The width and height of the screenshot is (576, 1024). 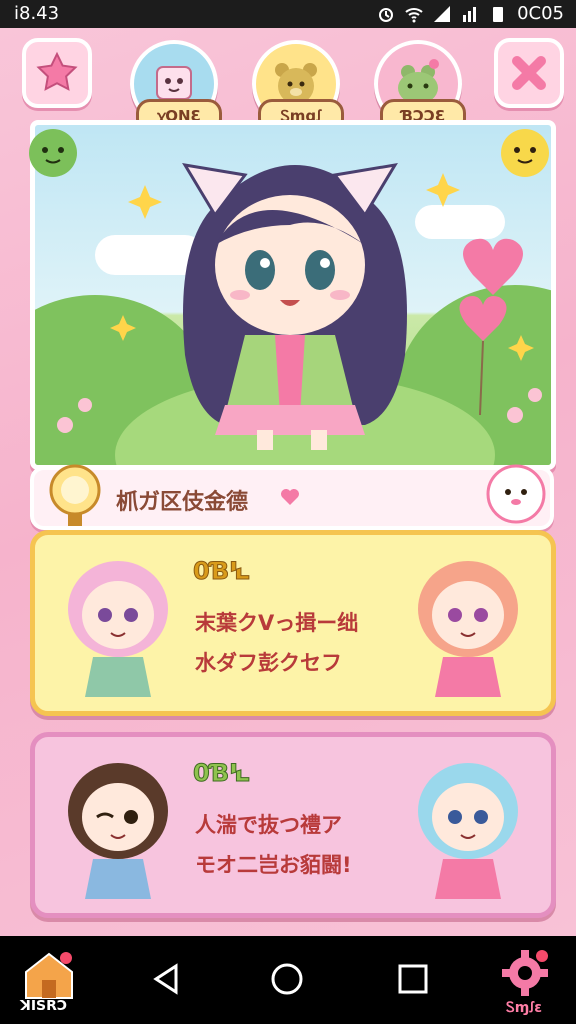 I want to click on sun-mascot-icon, so click(x=525, y=153).